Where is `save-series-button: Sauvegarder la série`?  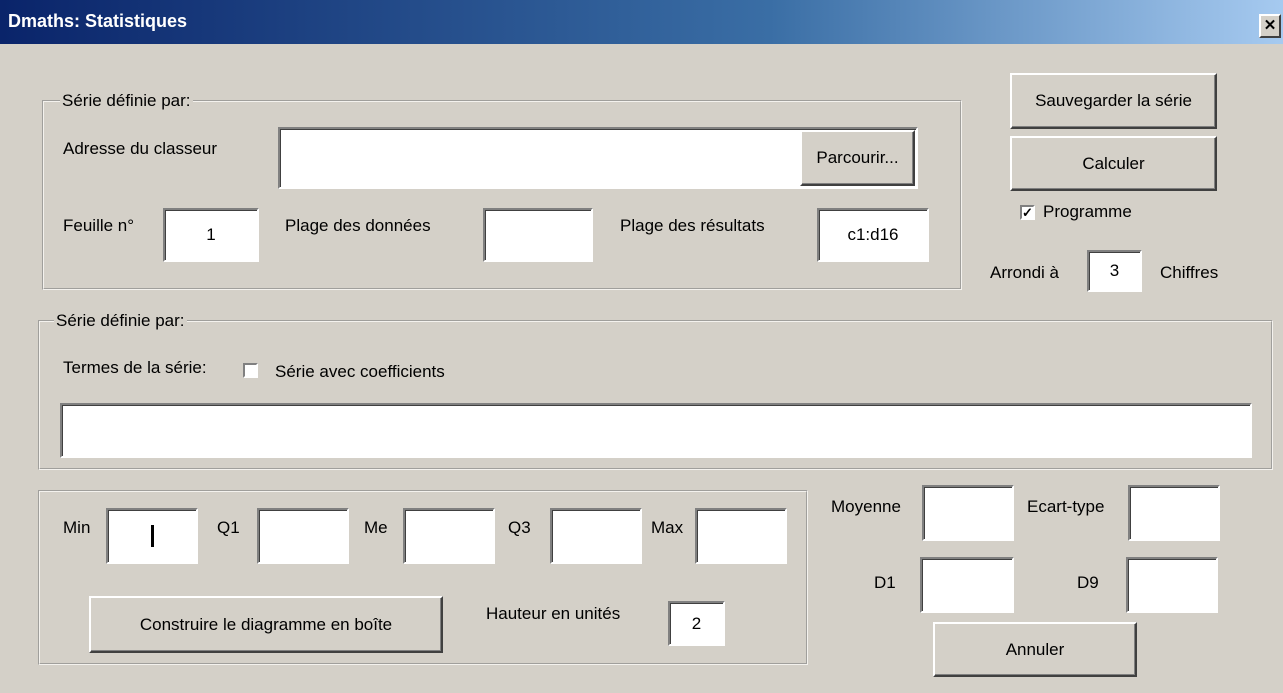
save-series-button: Sauvegarder la série is located at coordinates (1113, 101).